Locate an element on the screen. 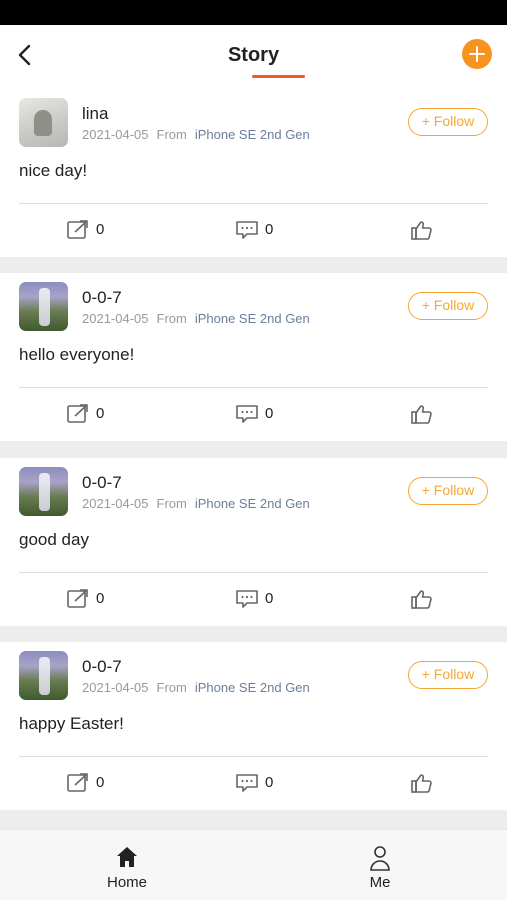 This screenshot has height=900, width=507. tab-me: Me is located at coordinates (380, 865).